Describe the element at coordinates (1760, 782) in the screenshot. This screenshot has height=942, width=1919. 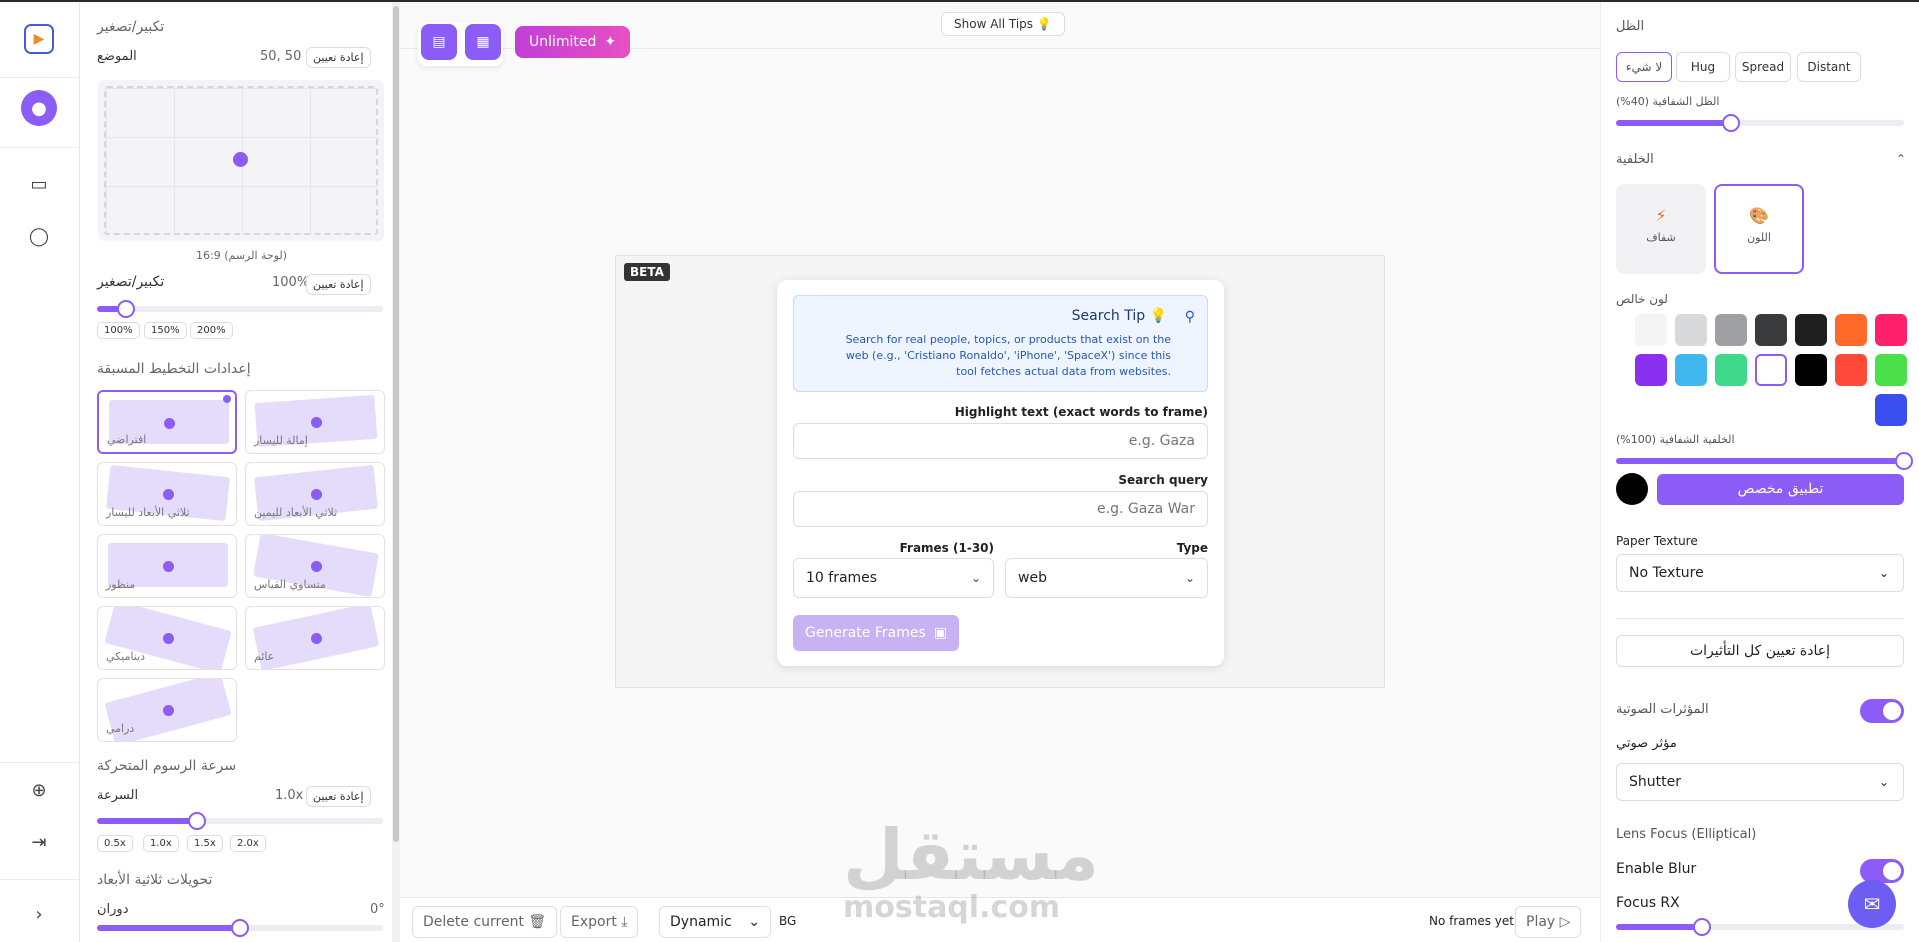
I see `sound-effect-select: Shutter ⌄` at that location.